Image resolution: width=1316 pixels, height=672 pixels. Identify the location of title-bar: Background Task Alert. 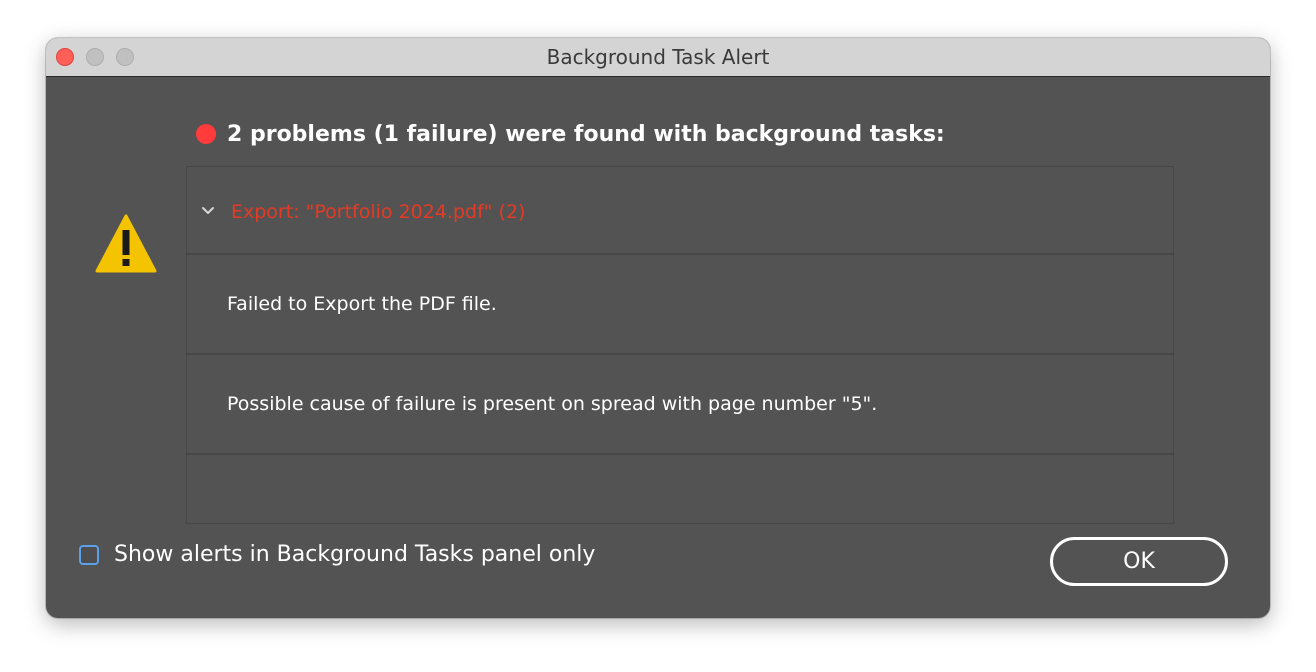
(658, 57).